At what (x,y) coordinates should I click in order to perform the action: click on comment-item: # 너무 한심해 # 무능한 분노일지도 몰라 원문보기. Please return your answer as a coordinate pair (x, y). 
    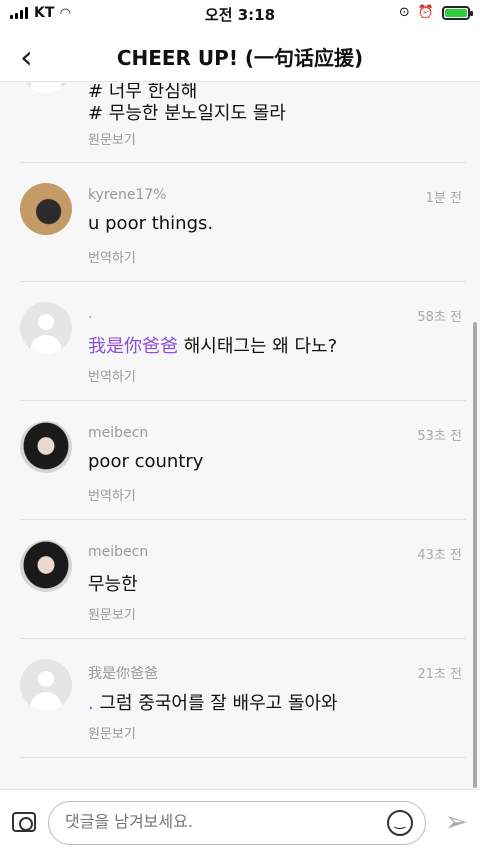
    Looking at the image, I should click on (243, 123).